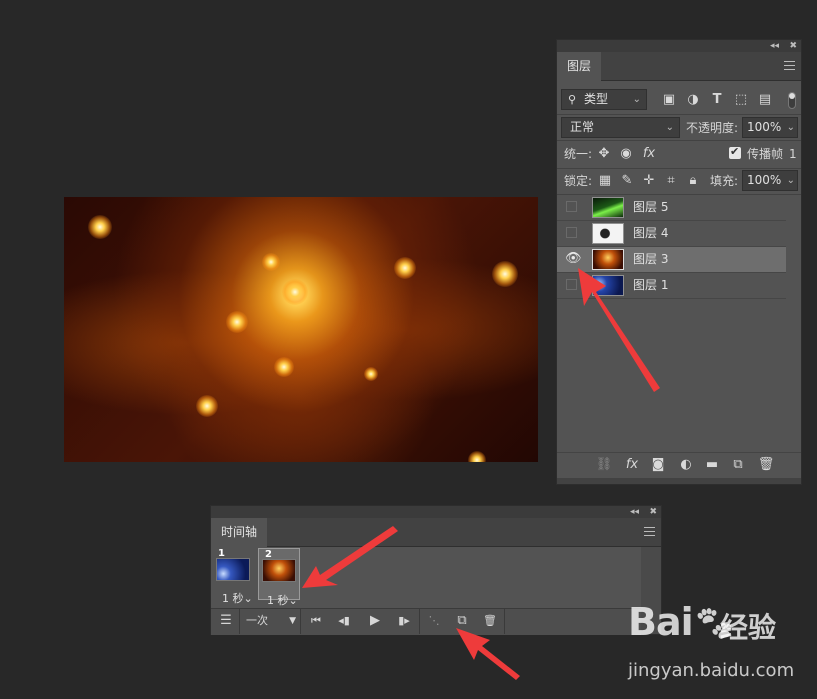 The width and height of the screenshot is (817, 699). Describe the element at coordinates (671, 286) in the screenshot. I see `layer-row-1: 图层 1` at that location.